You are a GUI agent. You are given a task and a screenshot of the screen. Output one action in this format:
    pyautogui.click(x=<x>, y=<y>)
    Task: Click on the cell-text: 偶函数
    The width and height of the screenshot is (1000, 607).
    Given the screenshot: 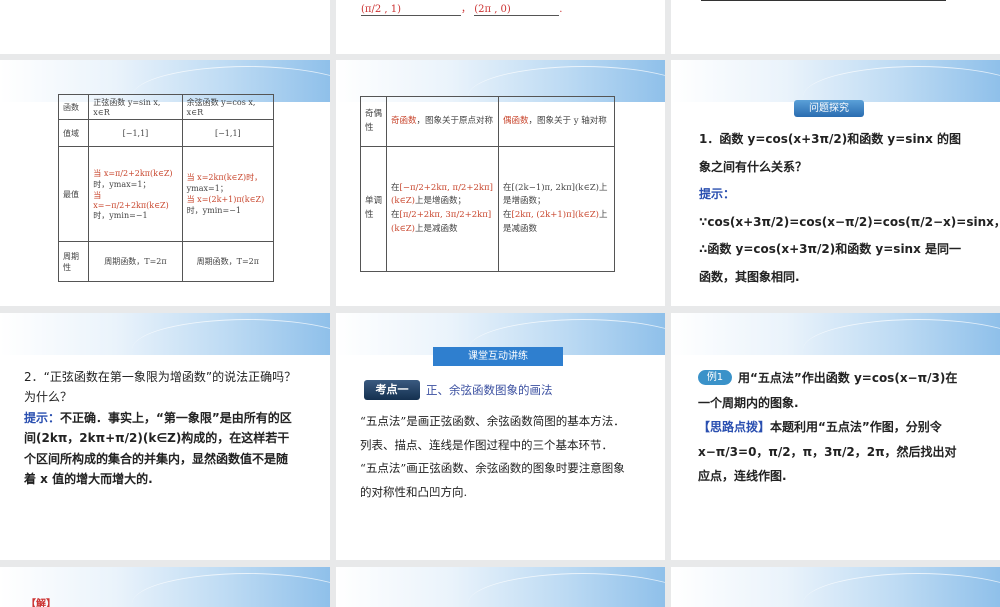 What is the action you would take?
    pyautogui.click(x=516, y=120)
    